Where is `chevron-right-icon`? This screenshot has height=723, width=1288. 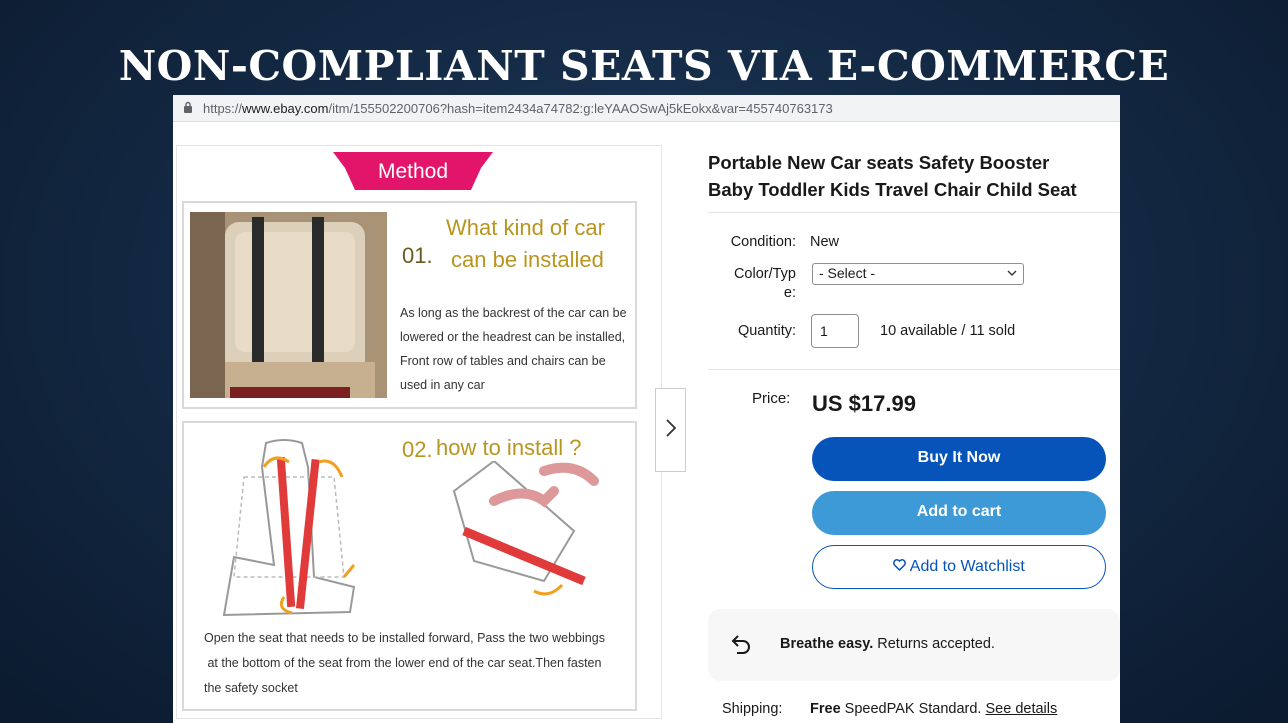
chevron-right-icon is located at coordinates (670, 430).